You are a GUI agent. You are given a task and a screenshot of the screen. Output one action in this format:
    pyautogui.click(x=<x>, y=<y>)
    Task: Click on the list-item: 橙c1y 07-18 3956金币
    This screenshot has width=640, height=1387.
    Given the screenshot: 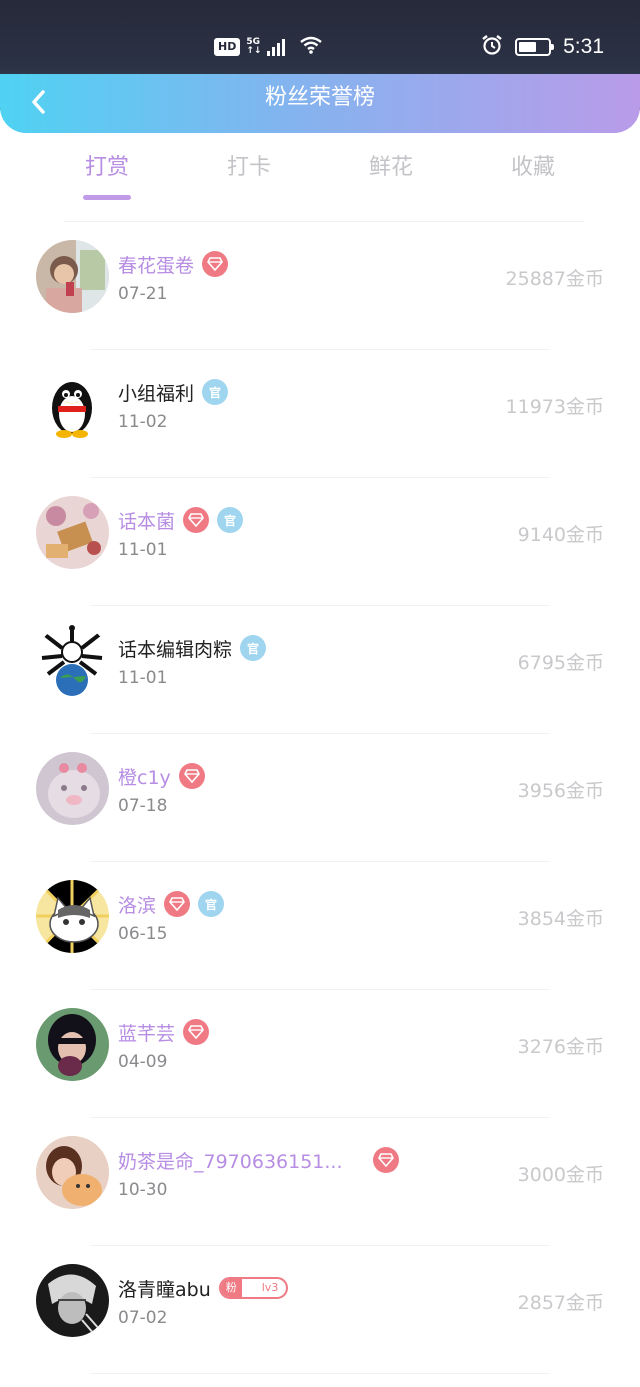 What is the action you would take?
    pyautogui.click(x=320, y=798)
    